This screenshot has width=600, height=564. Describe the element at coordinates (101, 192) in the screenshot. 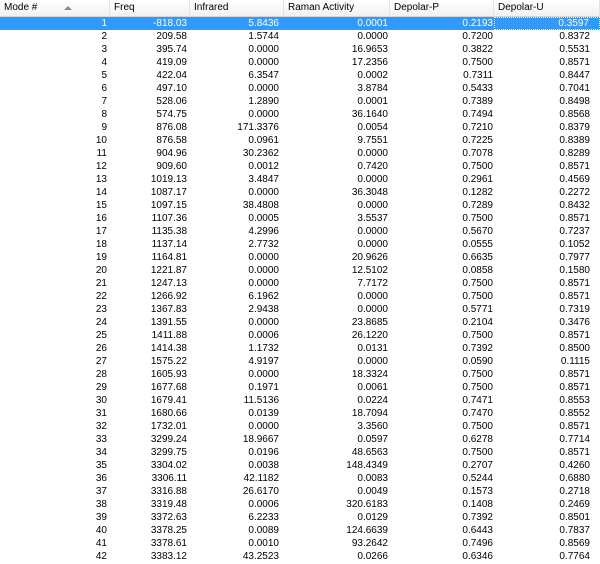

I see `cell-mode: 14` at that location.